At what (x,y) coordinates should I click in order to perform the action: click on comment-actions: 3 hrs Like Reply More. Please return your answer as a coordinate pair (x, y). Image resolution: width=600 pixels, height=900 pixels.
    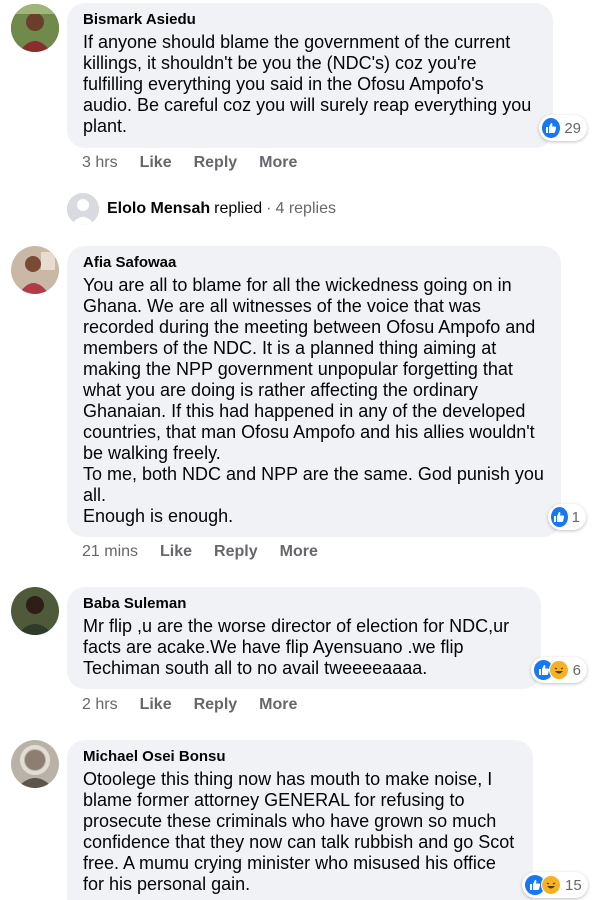
    Looking at the image, I should click on (200, 163).